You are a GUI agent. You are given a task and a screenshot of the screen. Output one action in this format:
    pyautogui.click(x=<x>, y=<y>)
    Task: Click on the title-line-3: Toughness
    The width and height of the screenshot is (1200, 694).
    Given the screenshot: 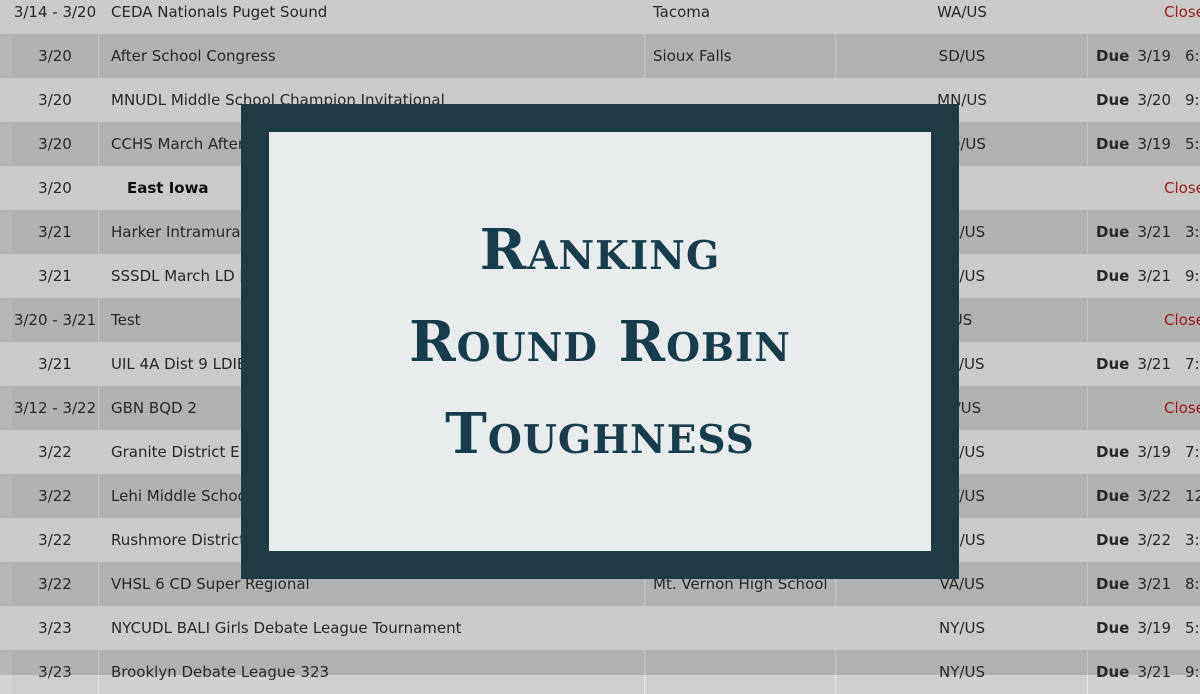 What is the action you would take?
    pyautogui.click(x=600, y=433)
    